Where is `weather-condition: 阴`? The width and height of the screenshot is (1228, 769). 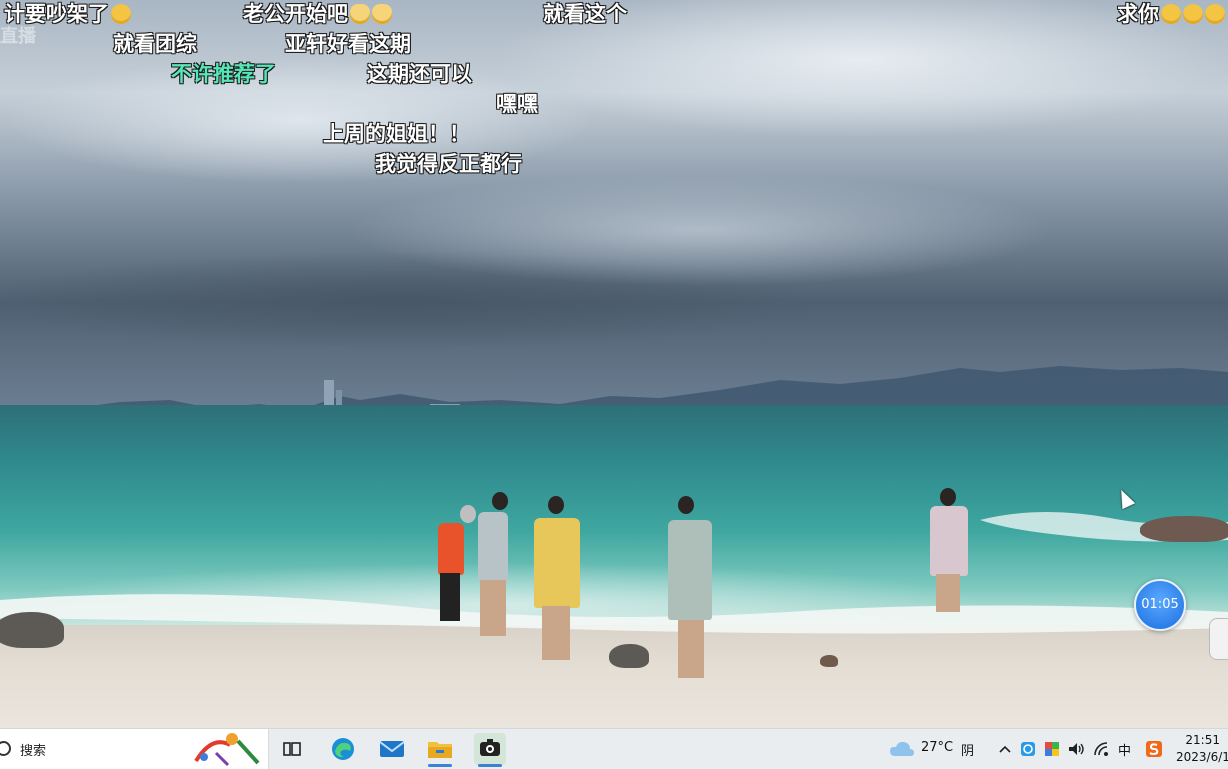
weather-condition: 阴 is located at coordinates (967, 749).